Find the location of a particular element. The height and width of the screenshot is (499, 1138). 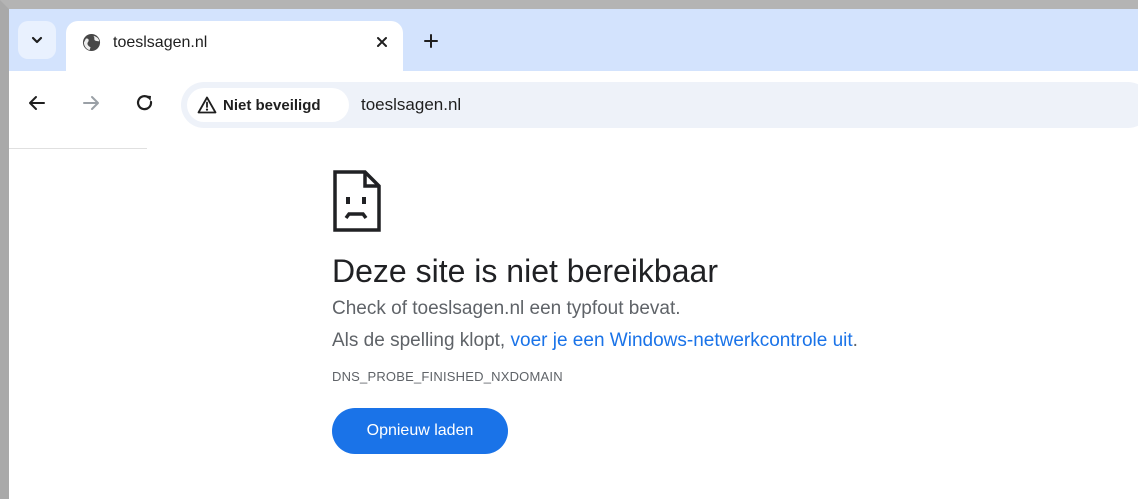

plus-icon is located at coordinates (431, 41).